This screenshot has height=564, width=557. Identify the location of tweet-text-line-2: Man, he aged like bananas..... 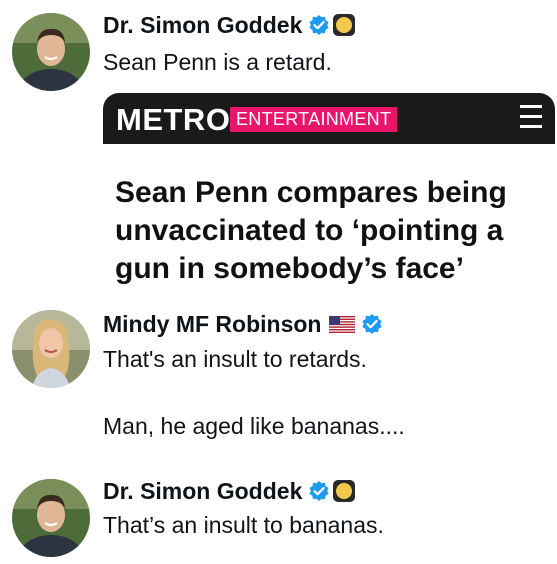
(254, 426).